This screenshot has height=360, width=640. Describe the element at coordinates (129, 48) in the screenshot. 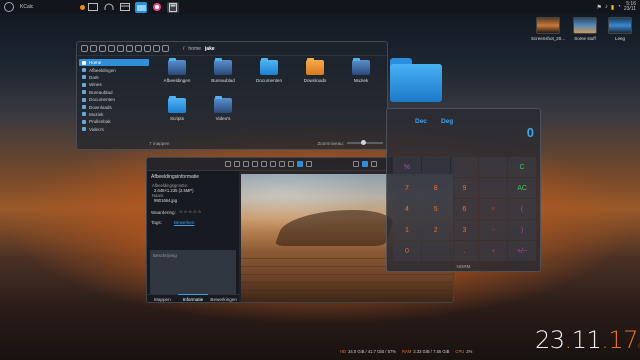

I see `preview-icon` at that location.